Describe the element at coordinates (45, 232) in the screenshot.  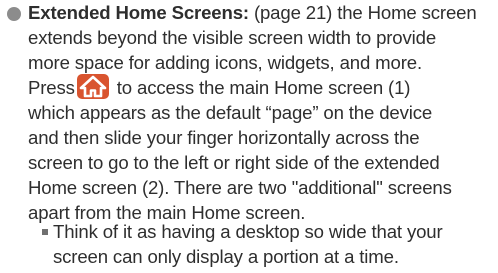
I see `sub-bullet-square` at that location.